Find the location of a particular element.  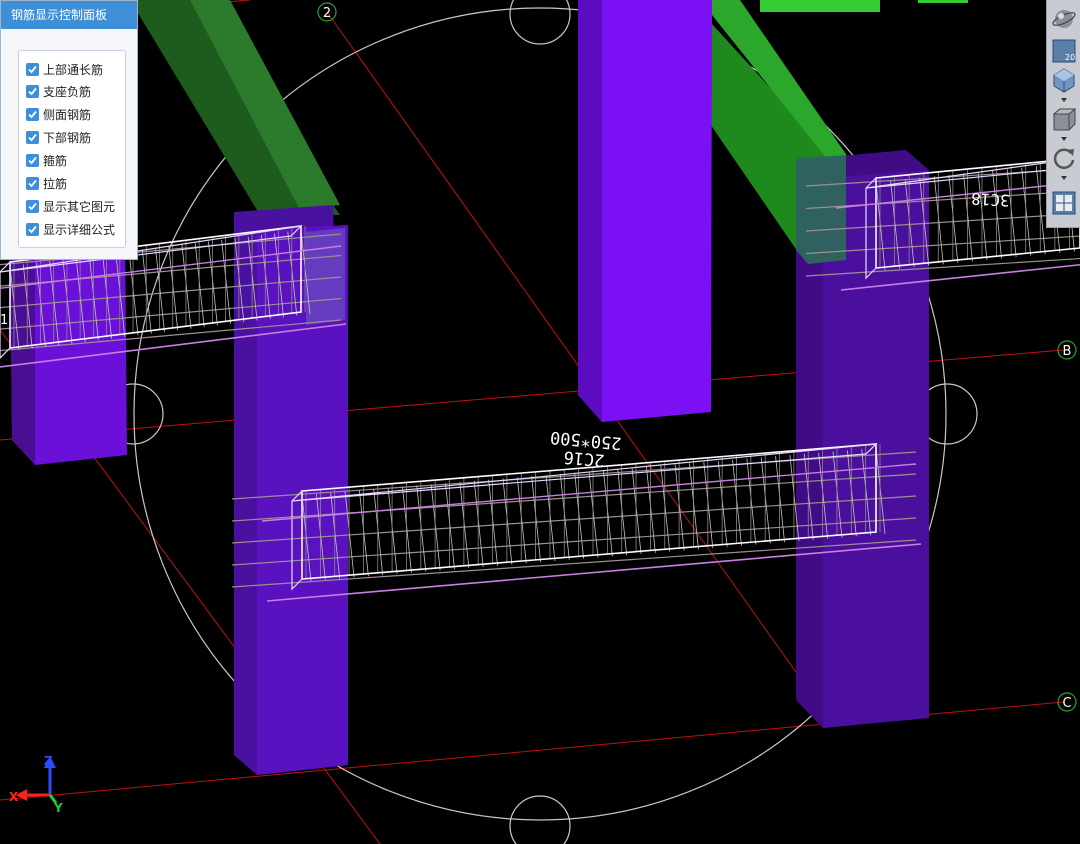

option-tie-bar: 拉筋 is located at coordinates (46, 183).